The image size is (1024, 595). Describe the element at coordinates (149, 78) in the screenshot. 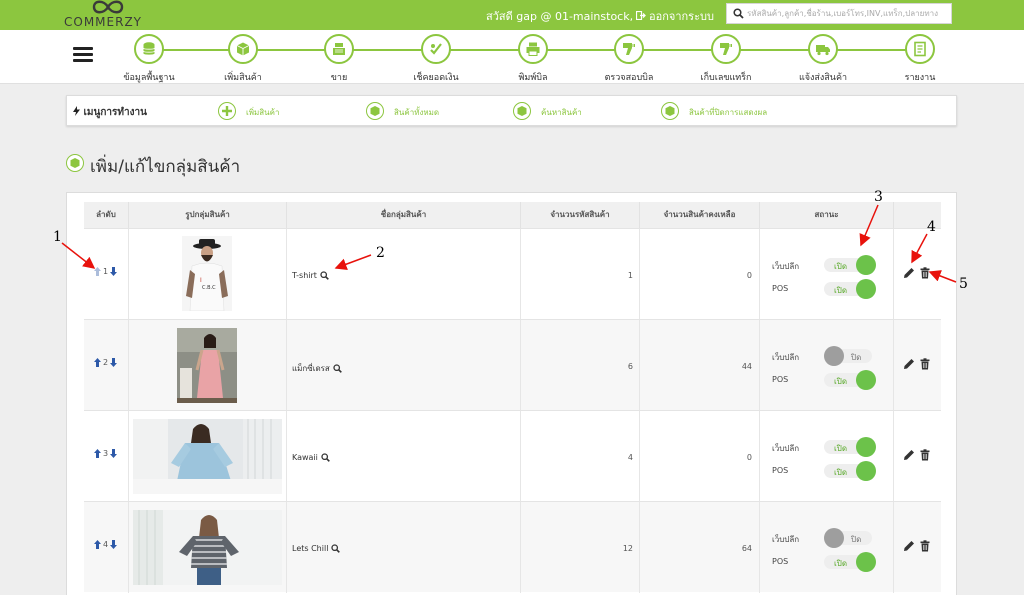

I see `nav-label: ข้อมูลพื้นฐาน` at that location.